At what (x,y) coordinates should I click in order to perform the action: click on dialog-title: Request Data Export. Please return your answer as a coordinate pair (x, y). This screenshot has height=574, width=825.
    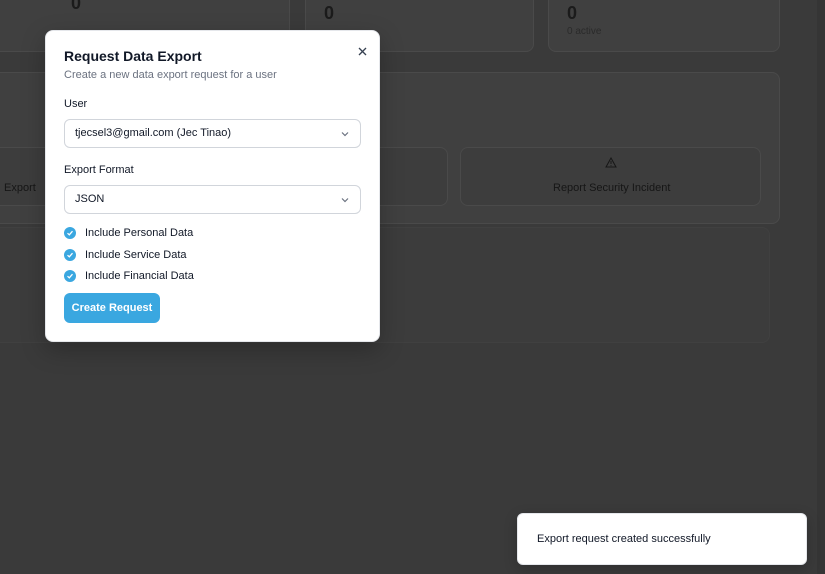
    Looking at the image, I should click on (133, 56).